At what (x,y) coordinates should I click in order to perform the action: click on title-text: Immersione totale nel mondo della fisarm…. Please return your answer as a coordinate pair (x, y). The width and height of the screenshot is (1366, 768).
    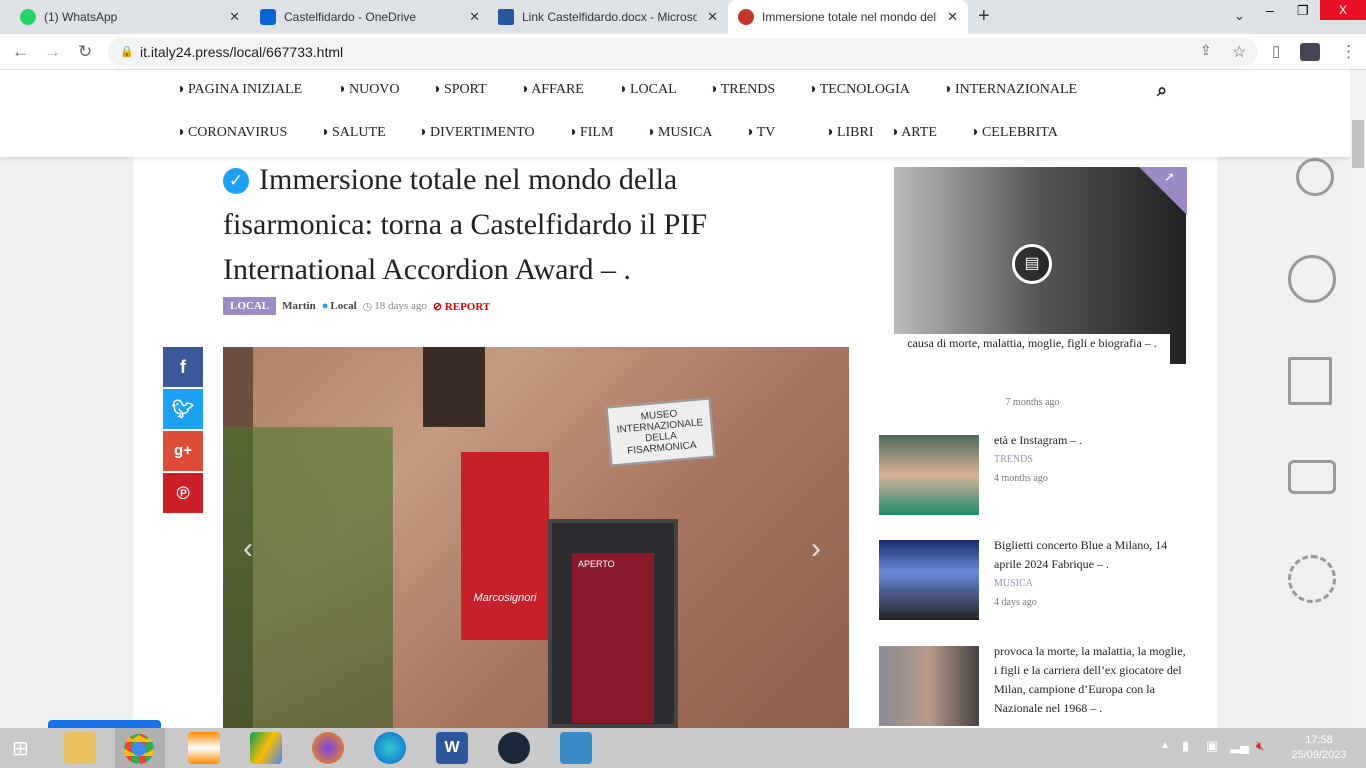
    Looking at the image, I should click on (465, 224).